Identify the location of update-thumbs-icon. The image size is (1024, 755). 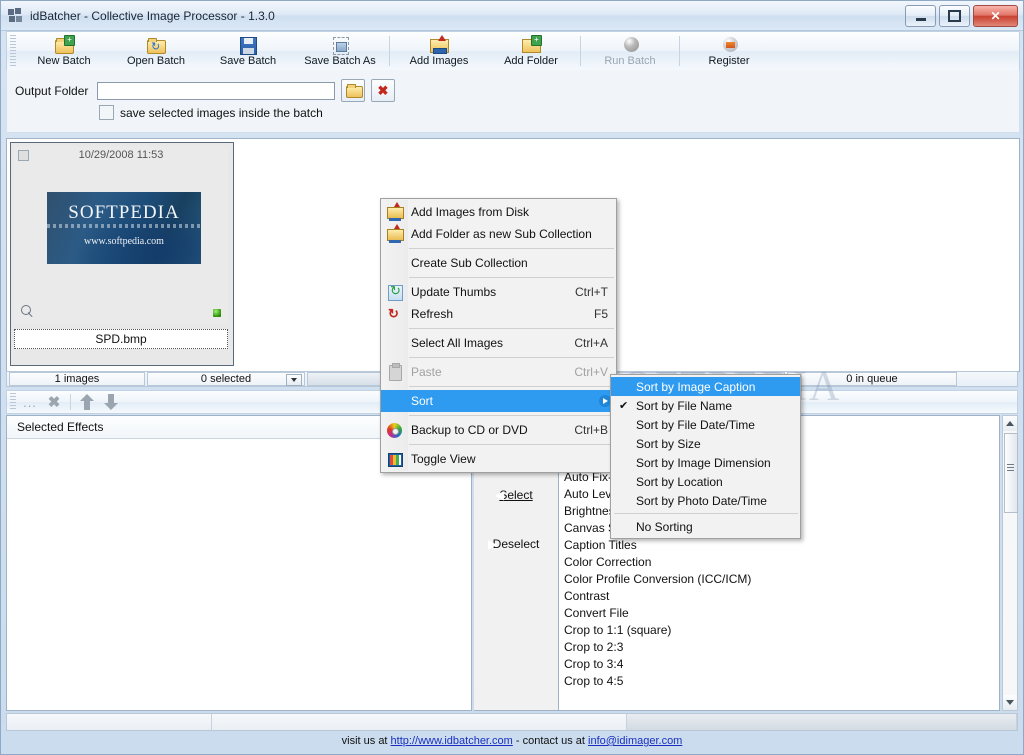
(395, 292).